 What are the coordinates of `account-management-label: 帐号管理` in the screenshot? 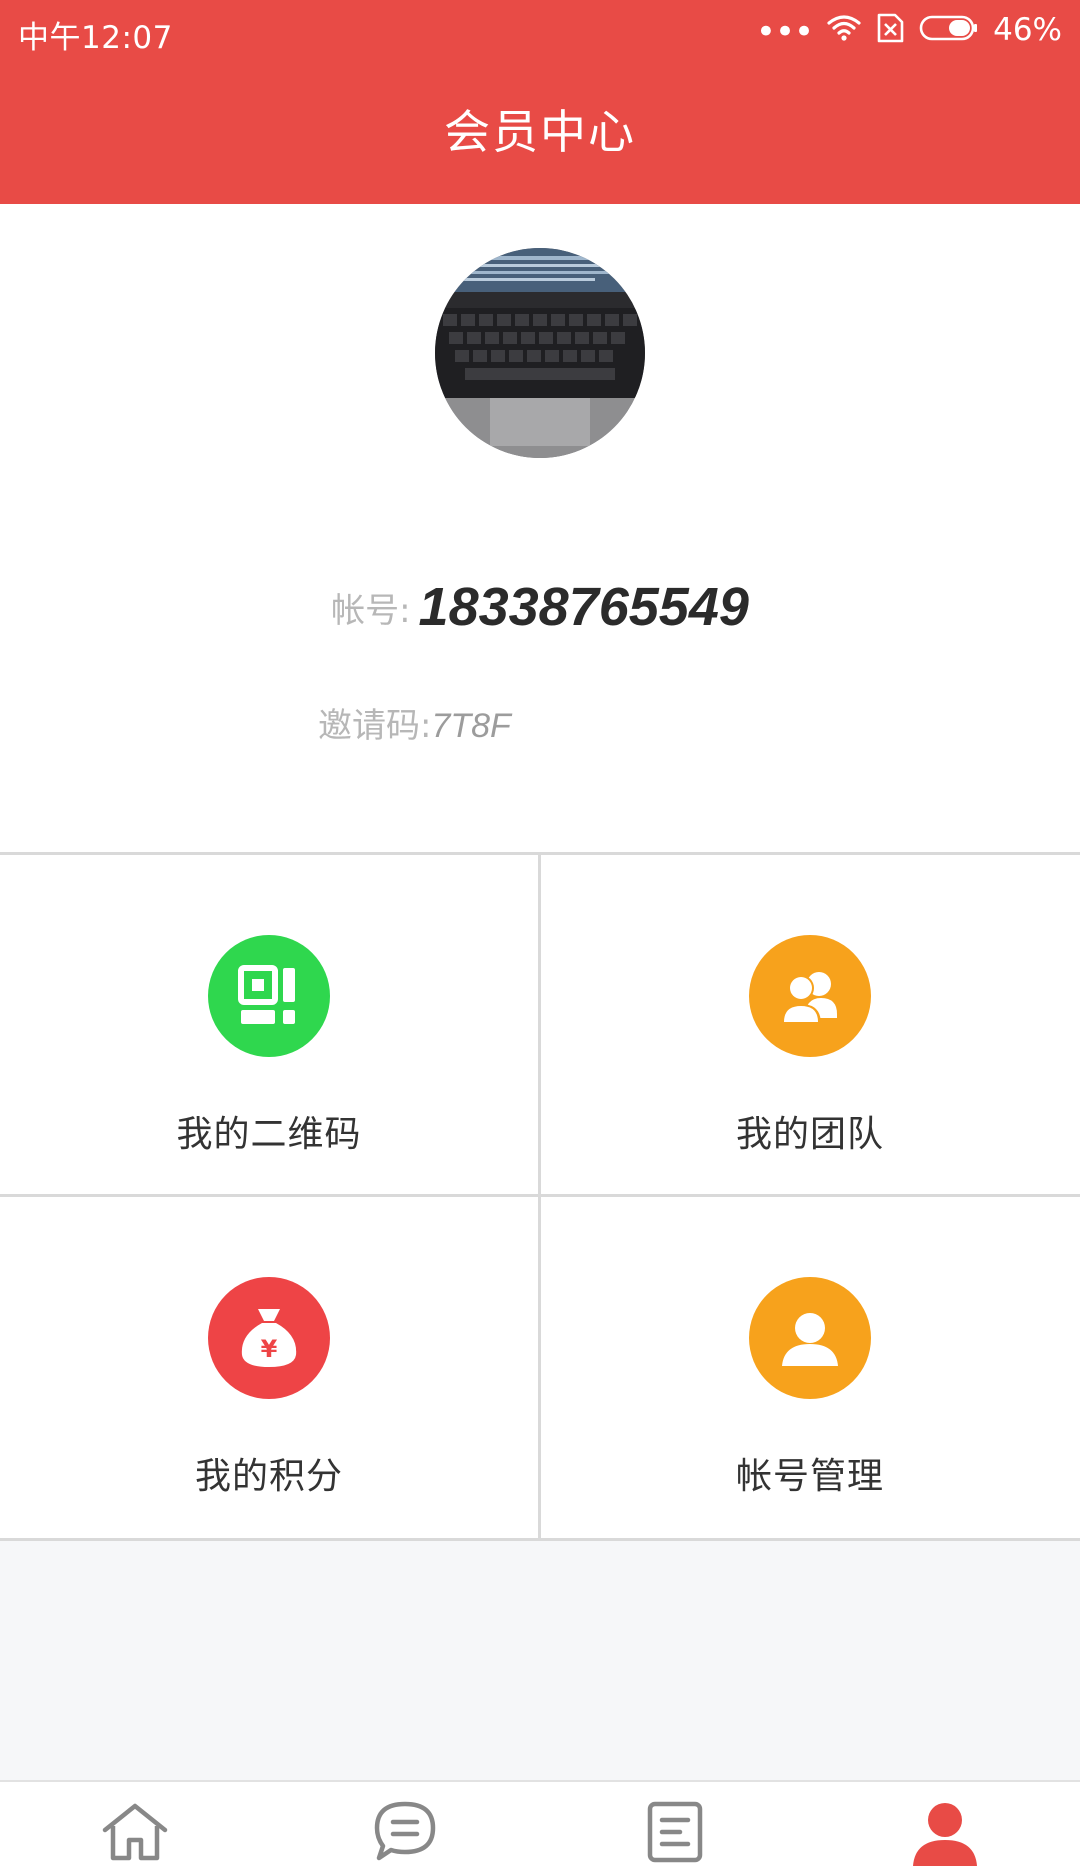 It's located at (809, 1476).